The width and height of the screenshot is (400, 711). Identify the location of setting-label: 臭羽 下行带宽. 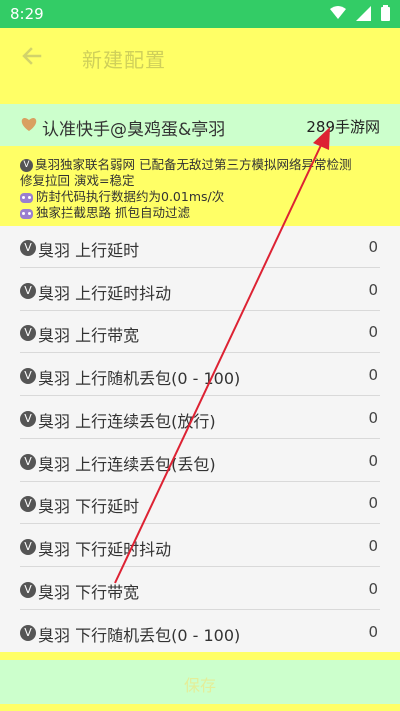
(89, 592).